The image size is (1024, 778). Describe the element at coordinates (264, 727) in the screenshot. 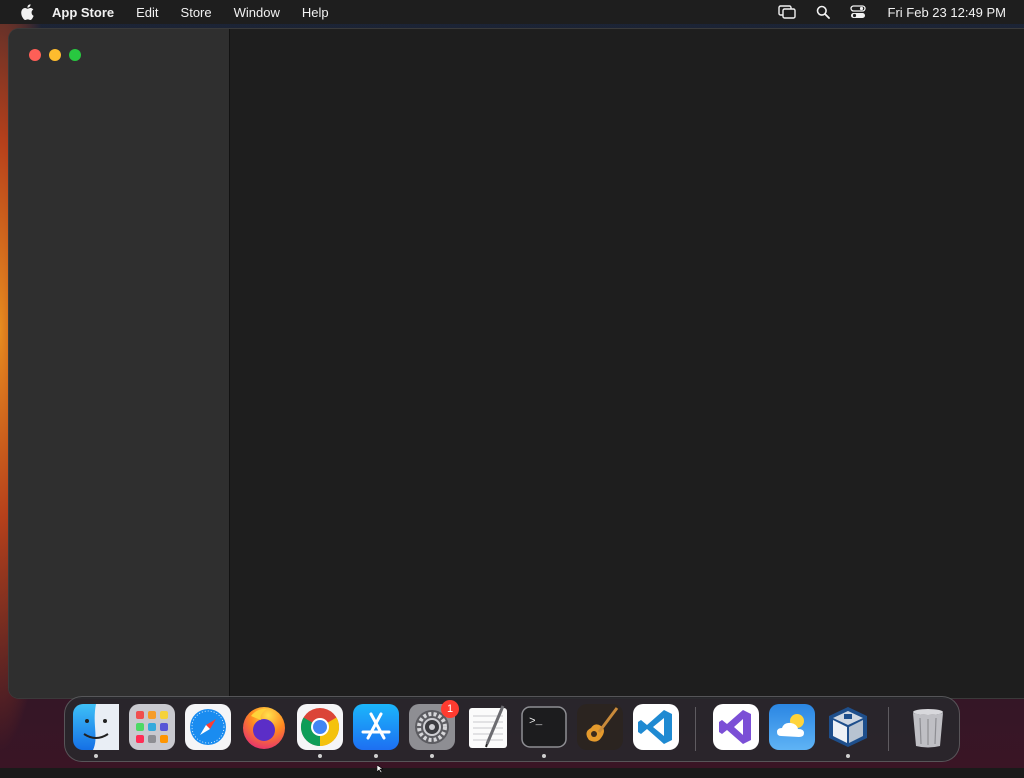

I see `firefox-icon` at that location.